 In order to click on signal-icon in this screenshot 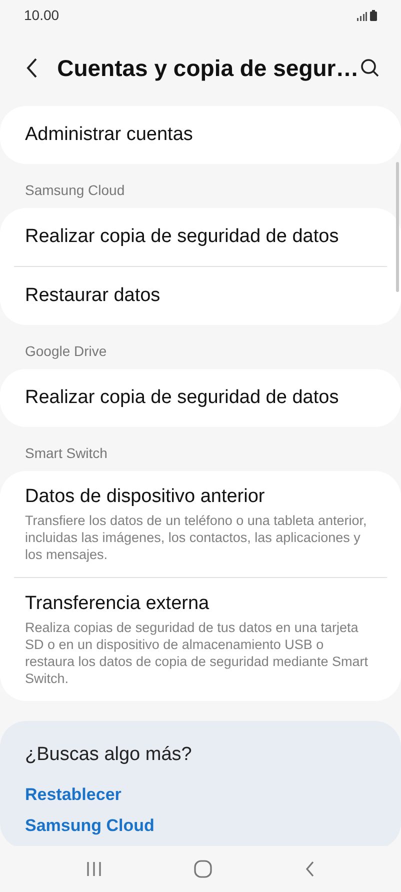, I will do `click(362, 16)`.